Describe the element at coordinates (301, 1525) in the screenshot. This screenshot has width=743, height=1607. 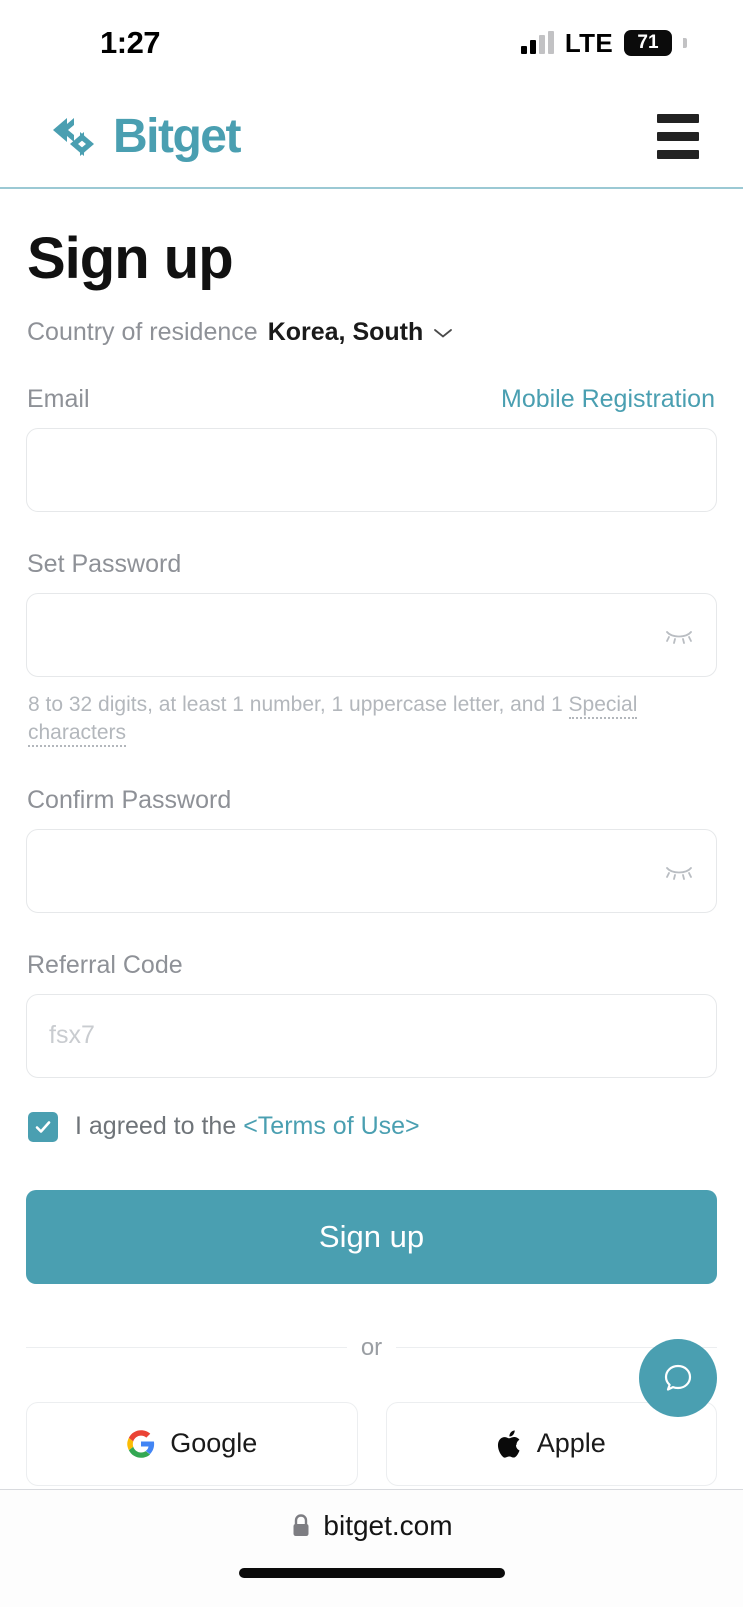
I see `lock-icon` at that location.